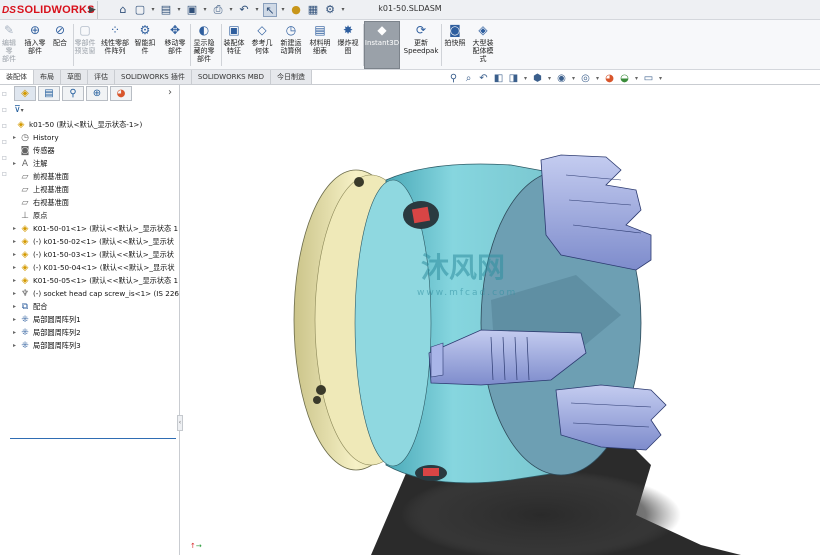 The height and width of the screenshot is (557, 820). What do you see at coordinates (483, 79) in the screenshot?
I see `previous-view-icon: ↶` at bounding box center [483, 79].